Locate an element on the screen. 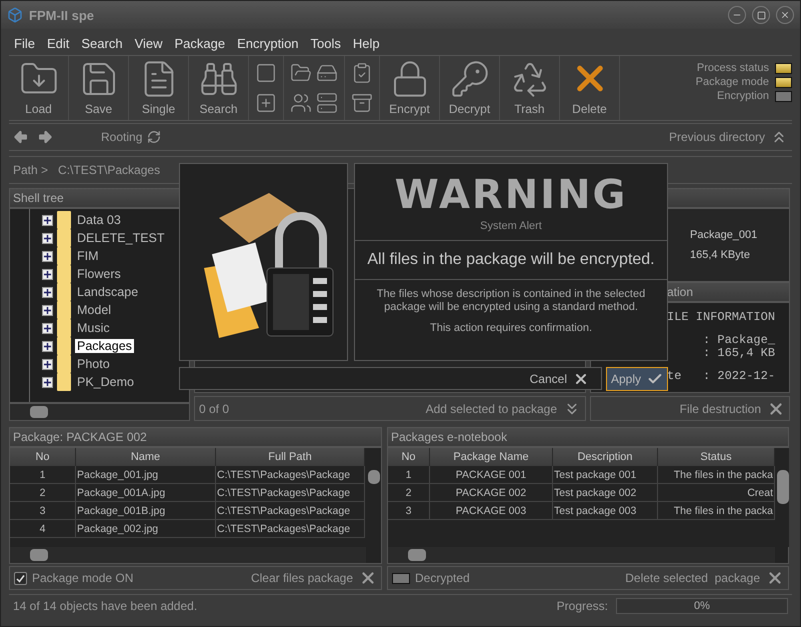 This screenshot has width=801, height=627. tree-item: FIM is located at coordinates (88, 256).